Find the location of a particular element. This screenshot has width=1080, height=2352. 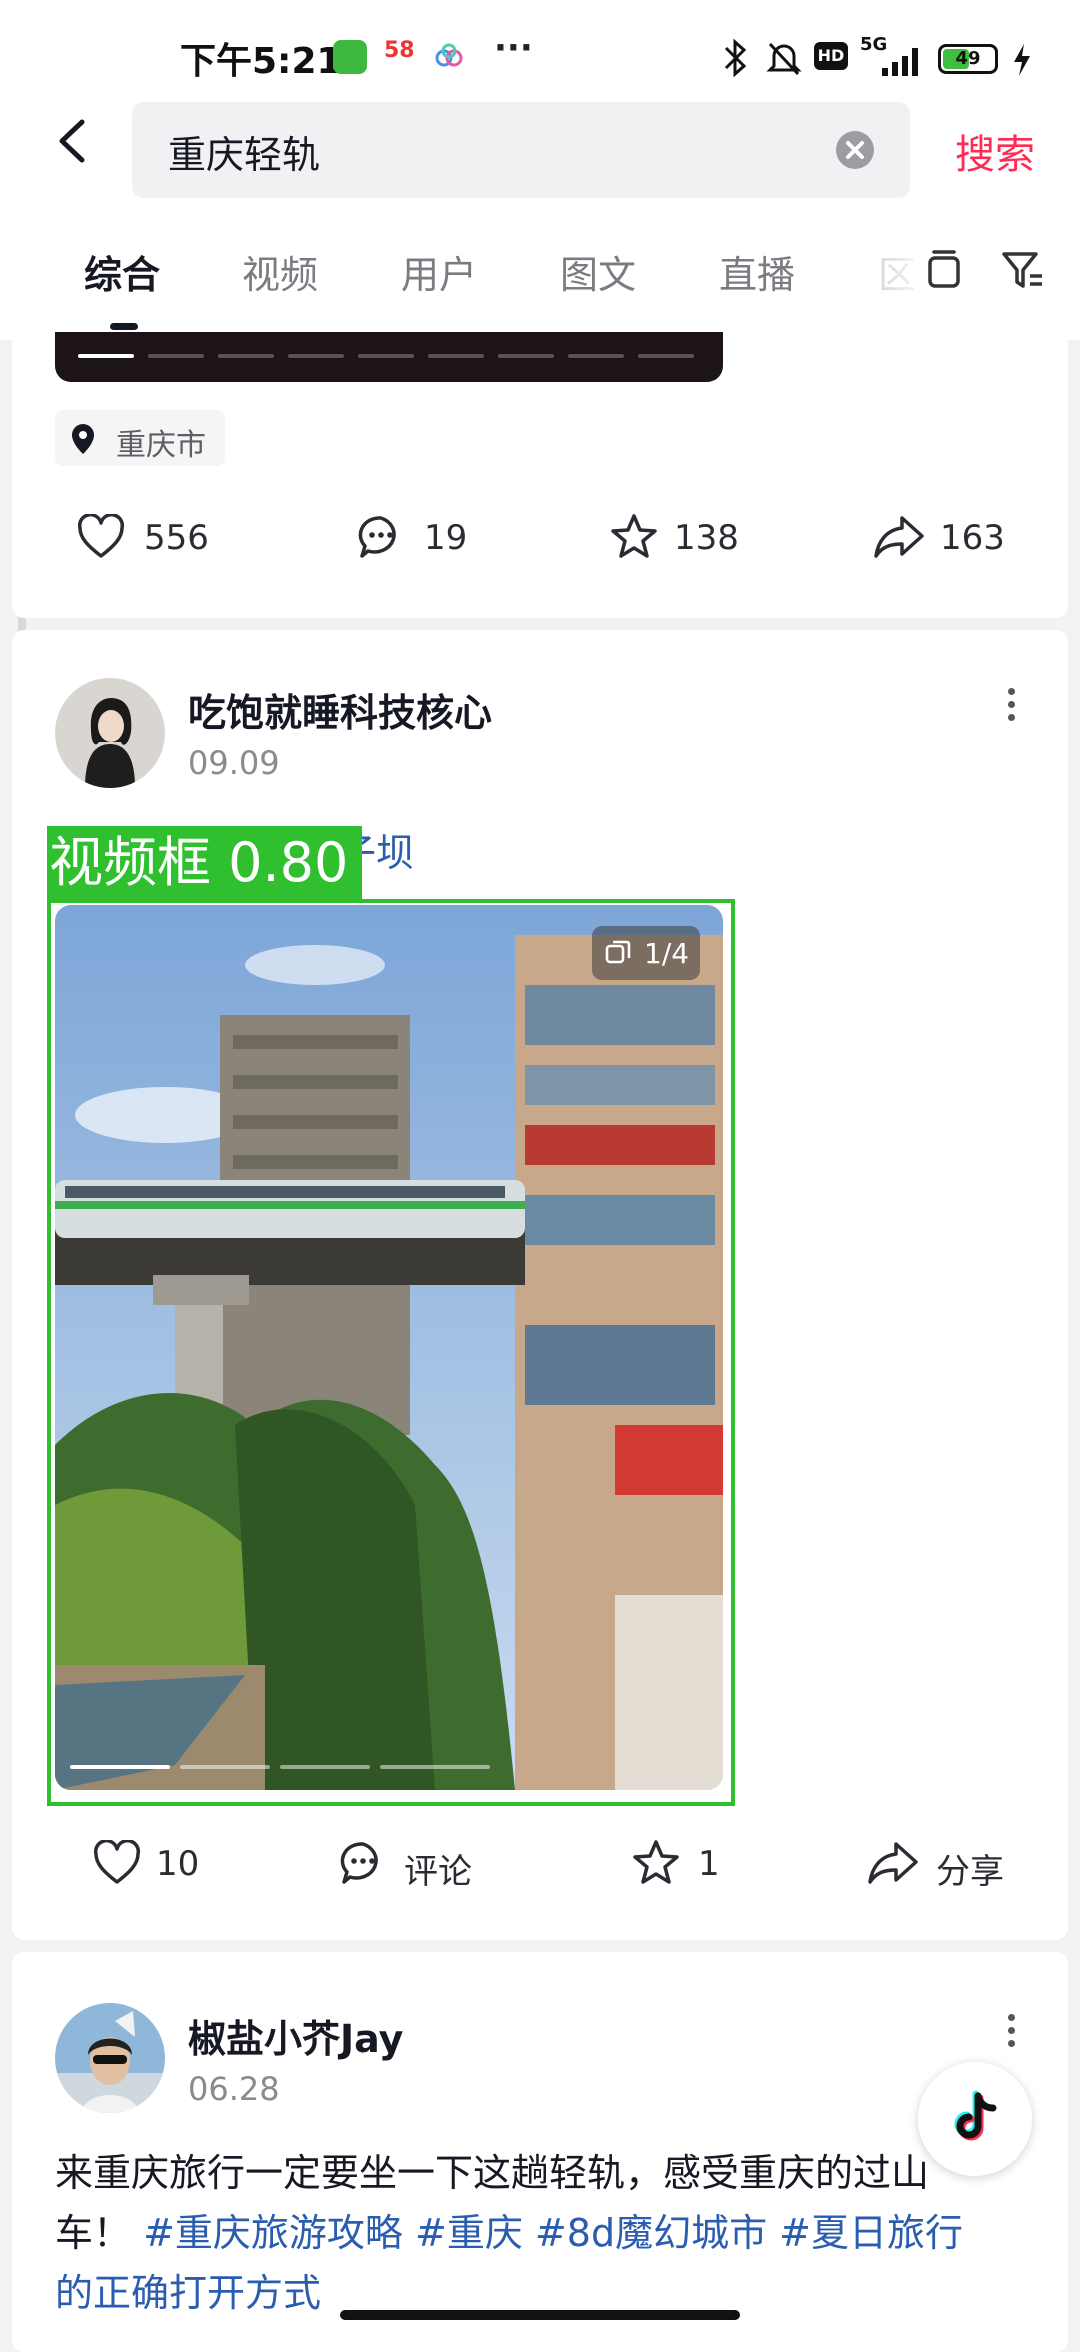

notification-app-icon is located at coordinates (350, 57).